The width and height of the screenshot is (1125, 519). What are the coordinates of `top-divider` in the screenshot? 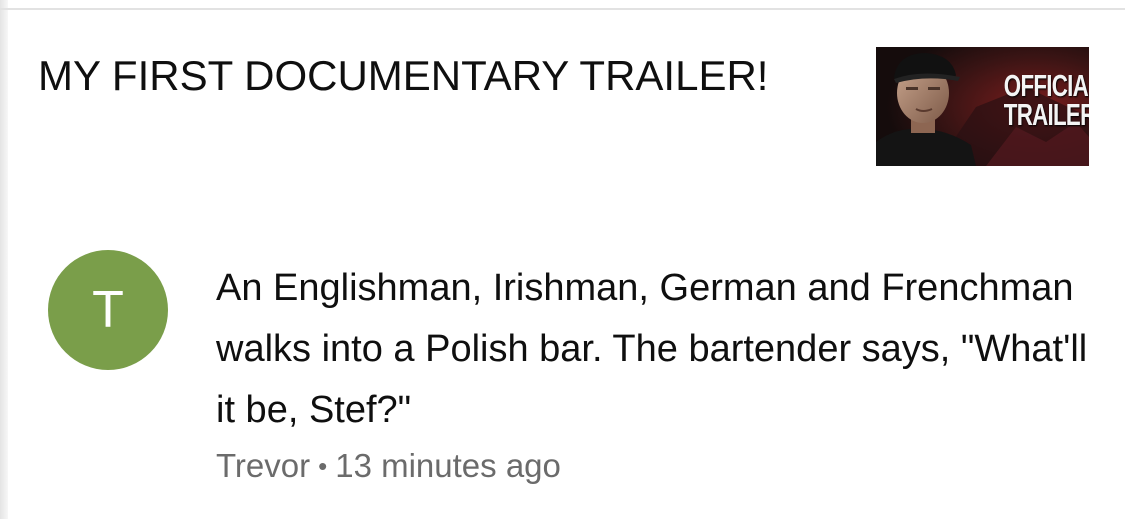 It's located at (562, 9).